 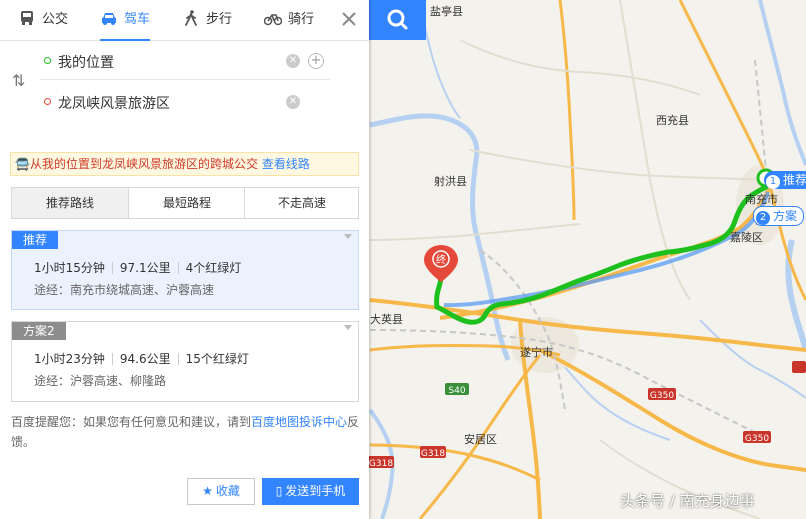 What do you see at coordinates (145, 268) in the screenshot?
I see `route-distance: 97.1公里` at bounding box center [145, 268].